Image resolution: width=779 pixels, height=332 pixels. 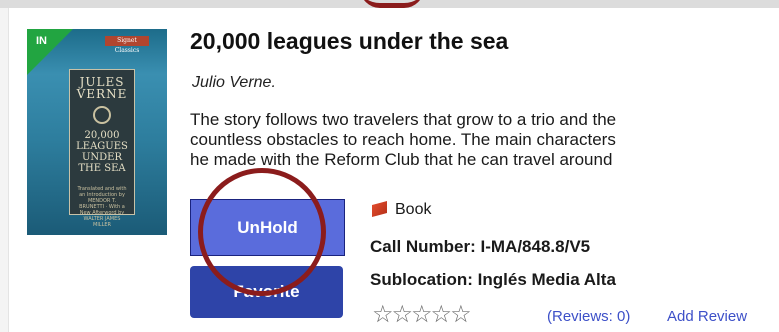 I want to click on format-label: Book, so click(x=413, y=209).